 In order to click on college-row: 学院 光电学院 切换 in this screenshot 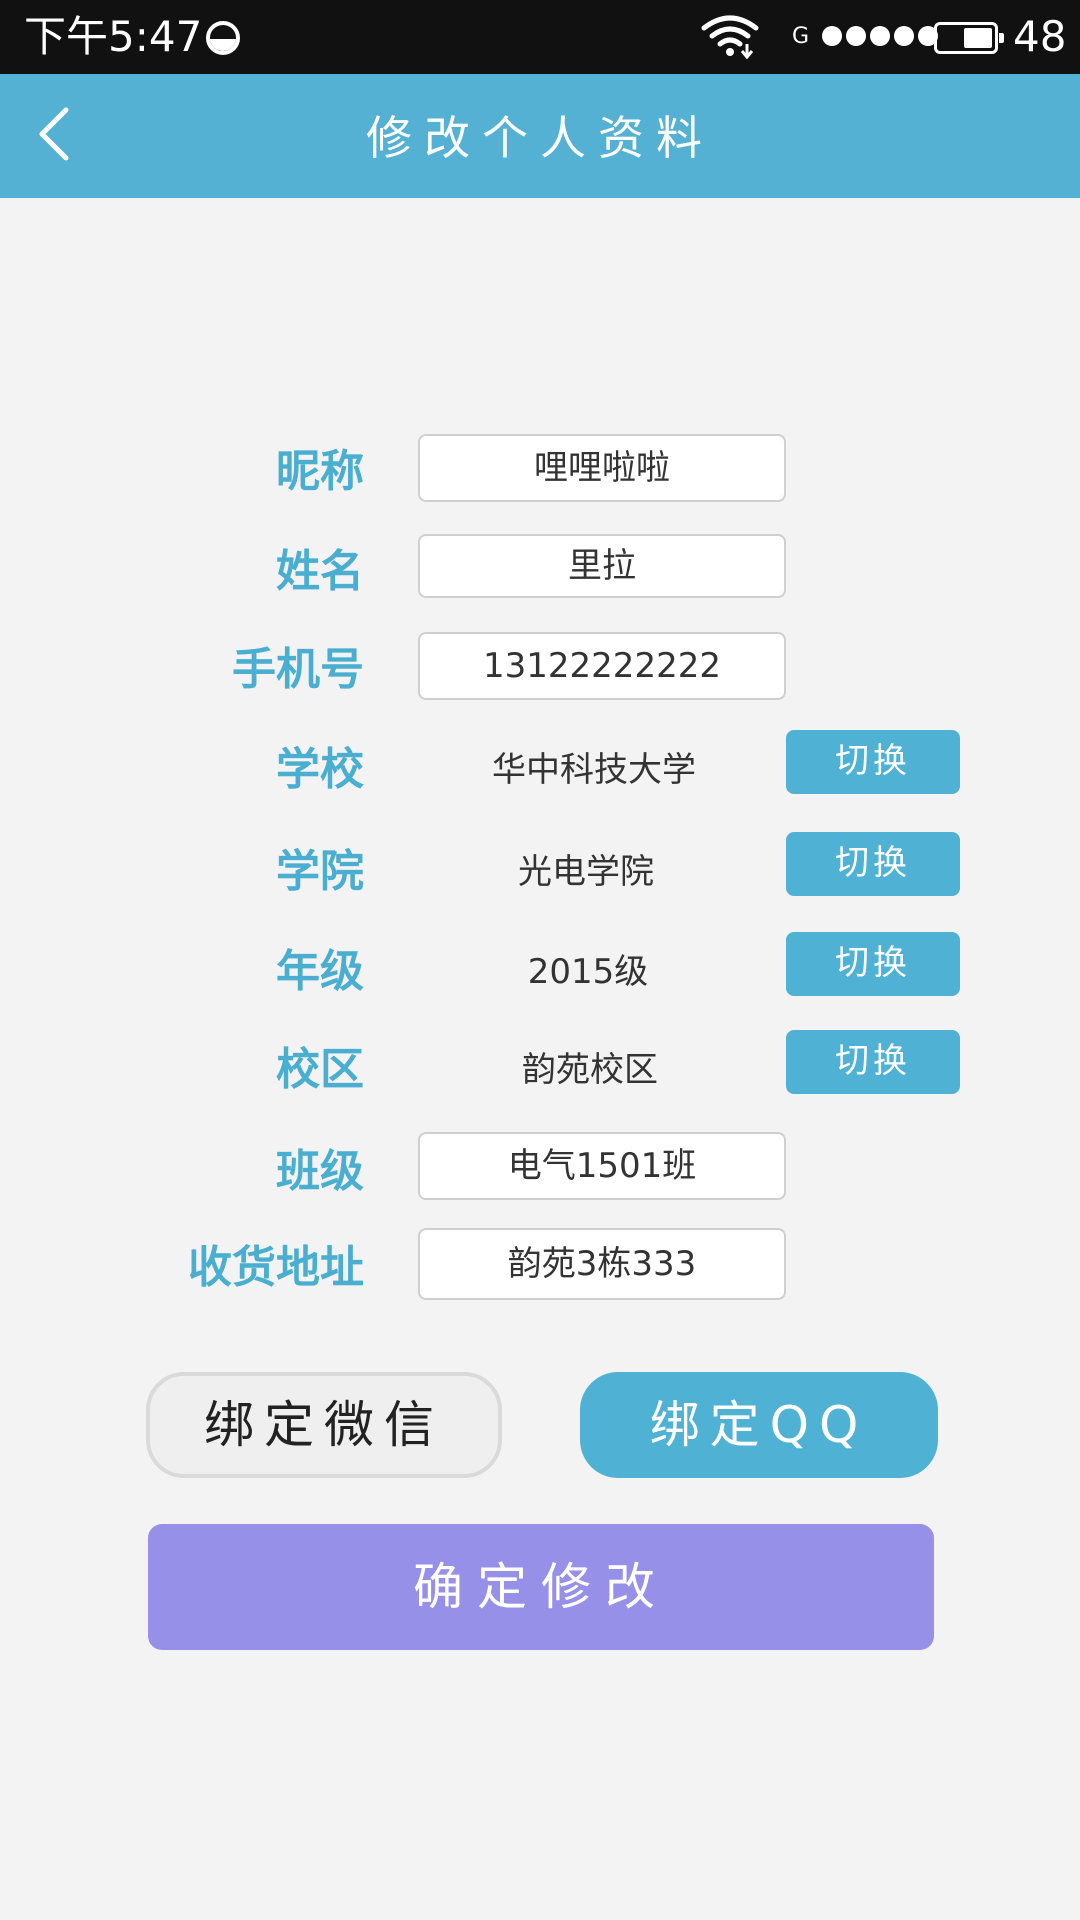, I will do `click(540, 872)`.